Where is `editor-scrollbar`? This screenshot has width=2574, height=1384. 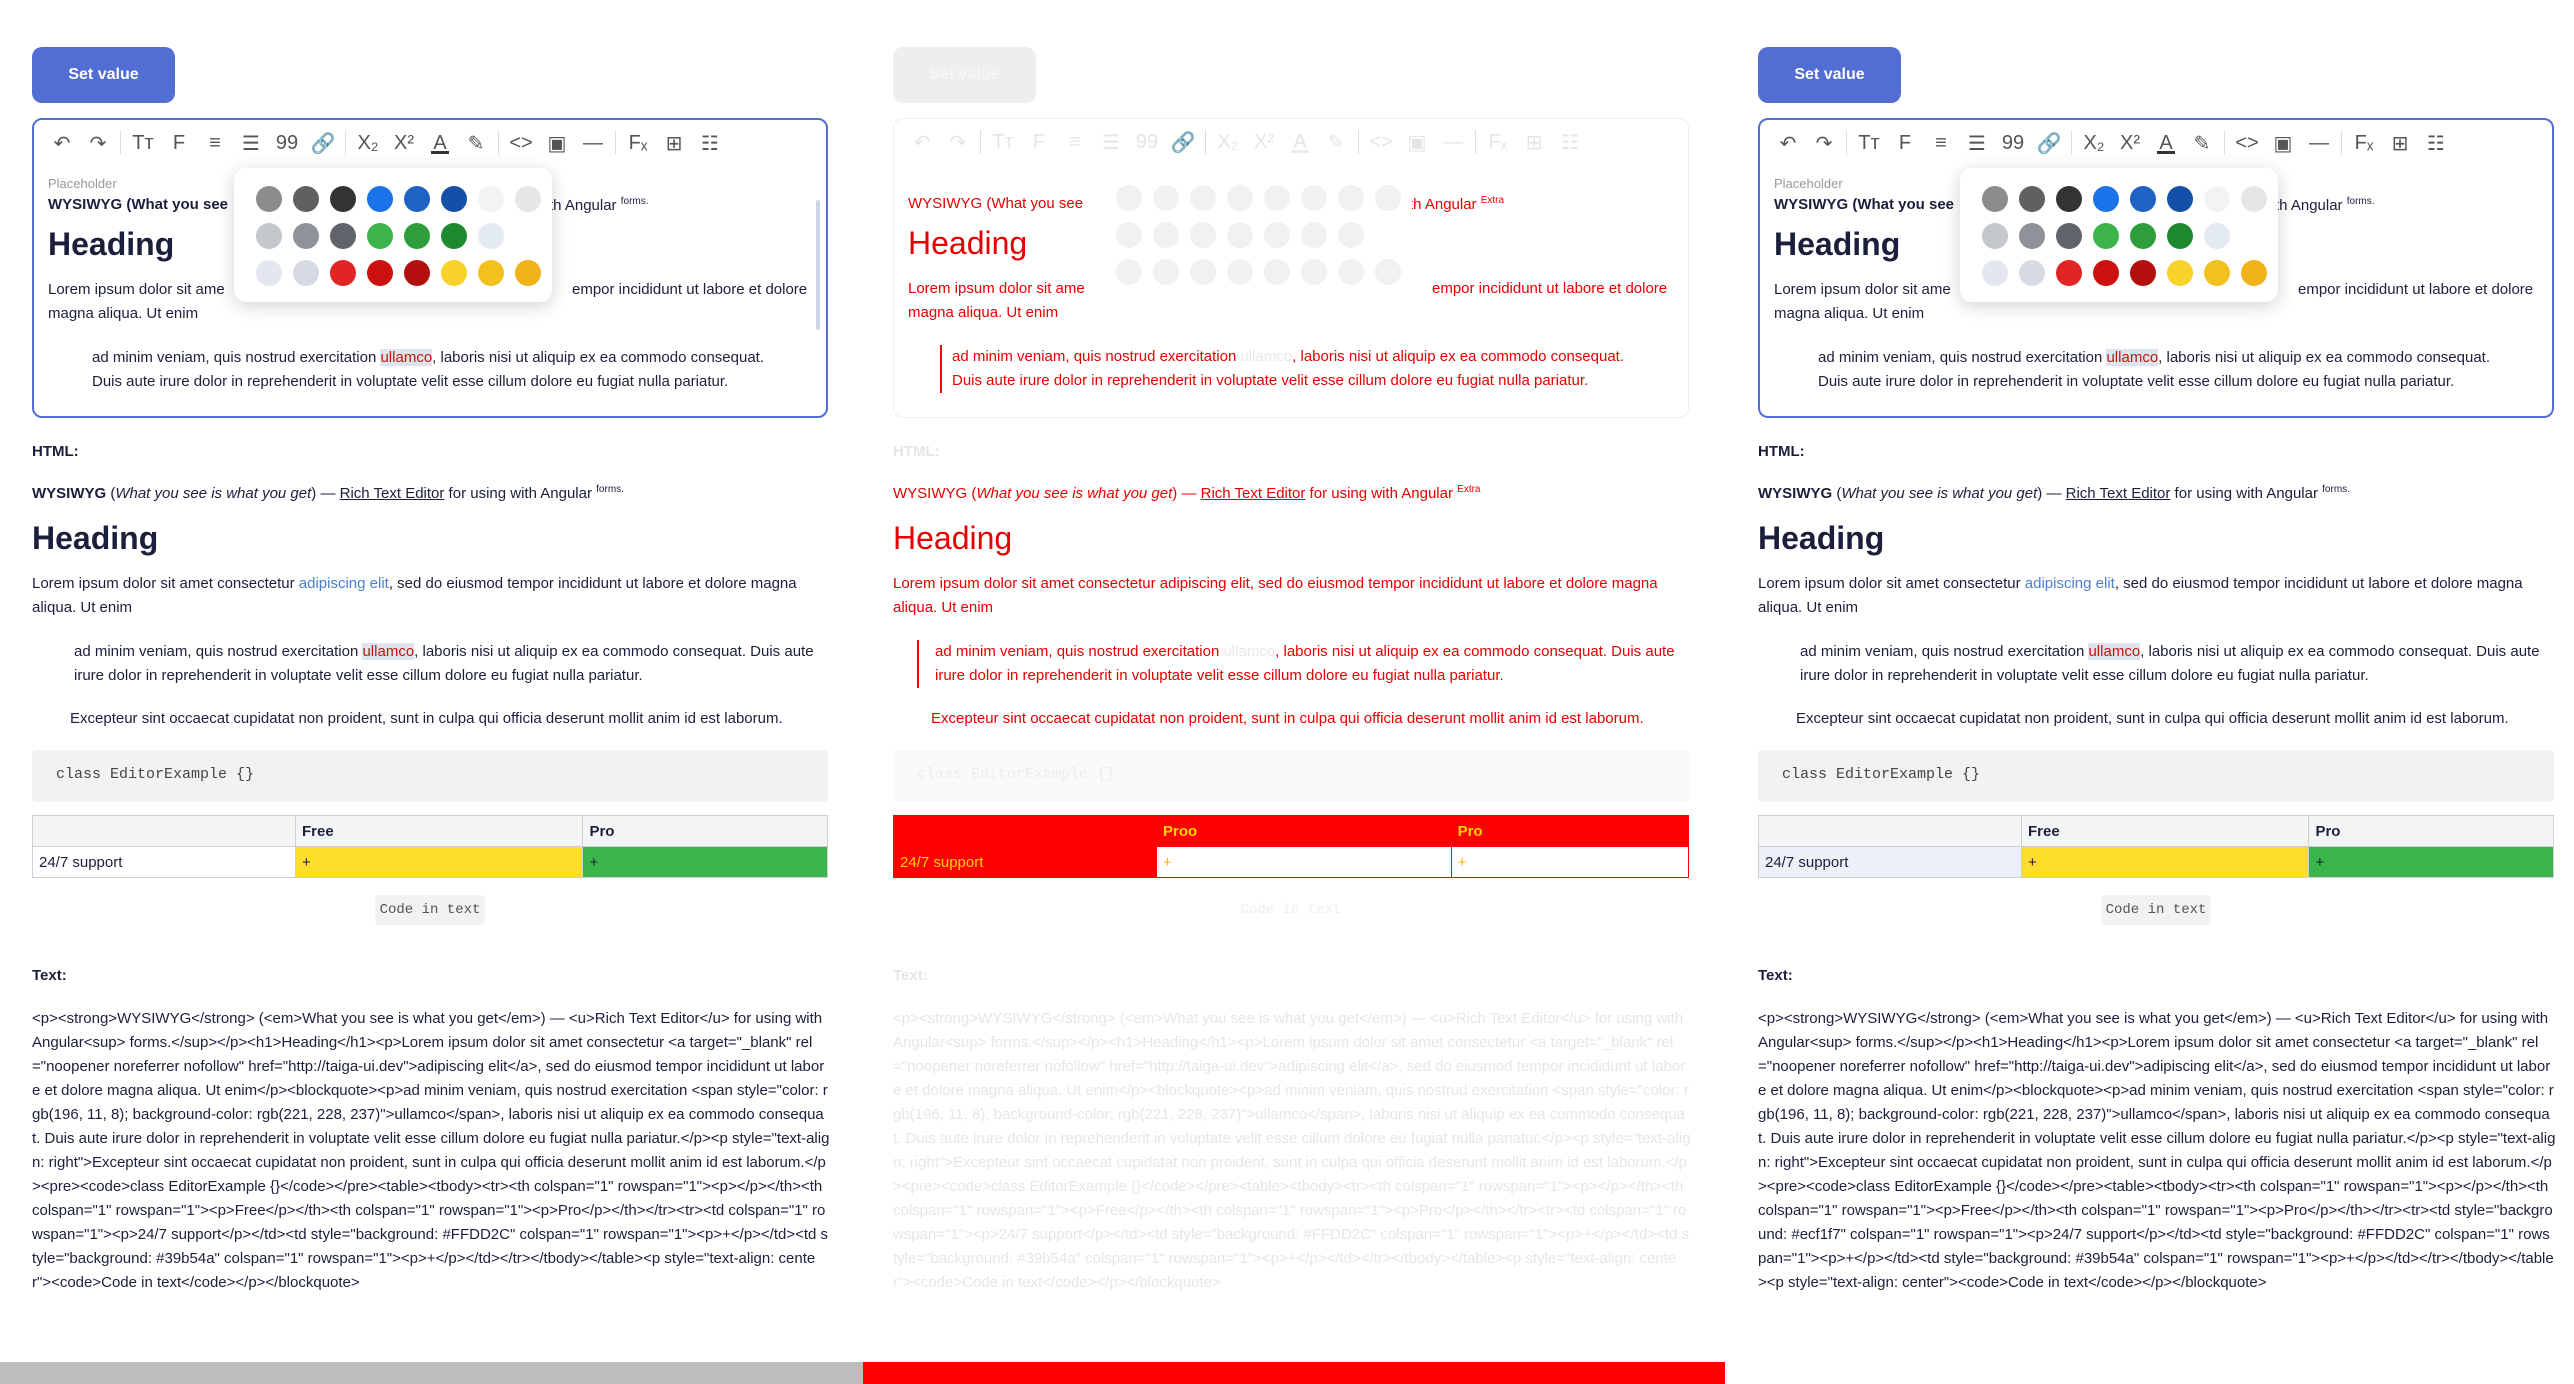 editor-scrollbar is located at coordinates (818, 265).